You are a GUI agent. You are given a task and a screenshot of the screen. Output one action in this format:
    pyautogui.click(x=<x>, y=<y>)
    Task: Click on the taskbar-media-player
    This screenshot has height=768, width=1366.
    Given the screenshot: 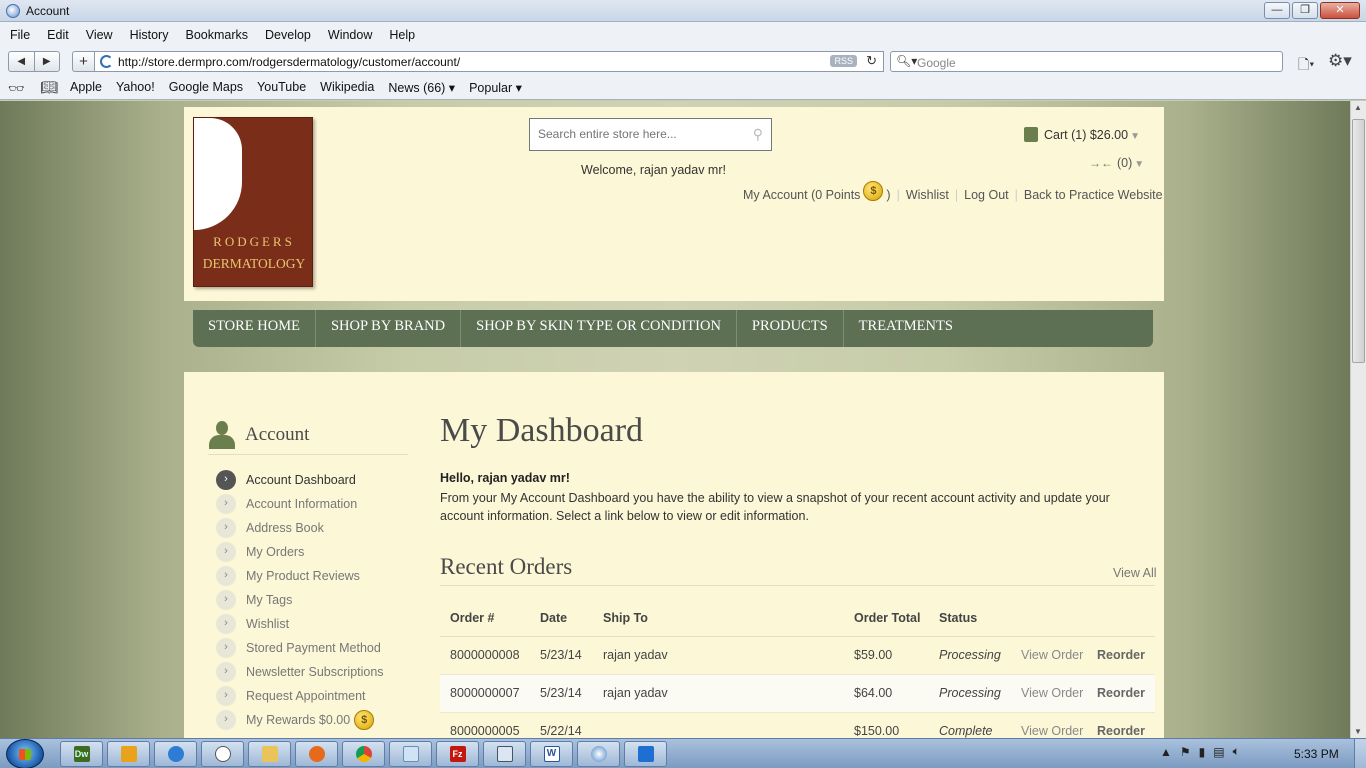 What is the action you would take?
    pyautogui.click(x=128, y=754)
    